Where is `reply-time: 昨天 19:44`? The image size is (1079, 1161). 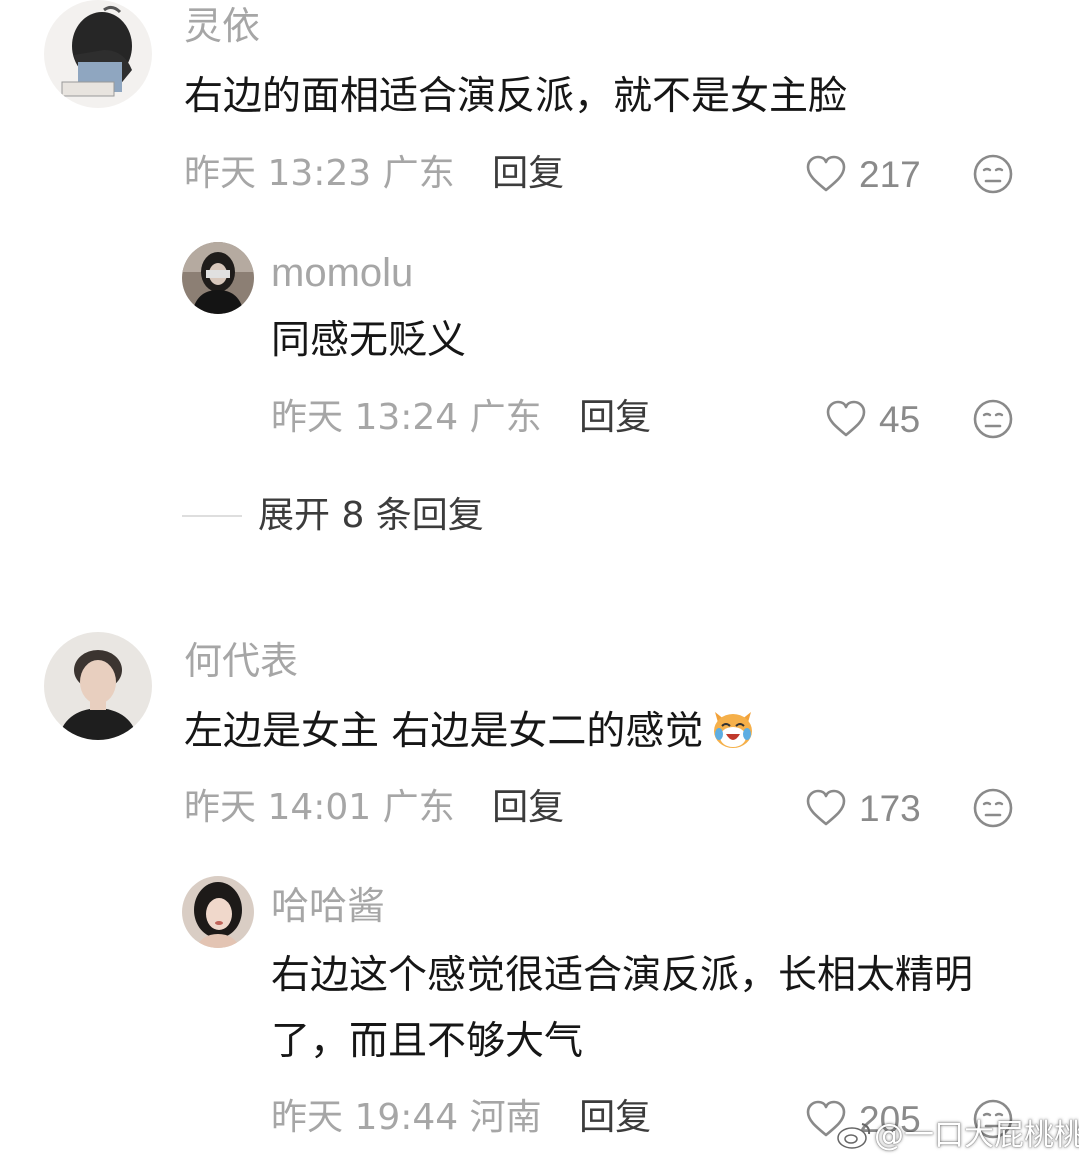 reply-time: 昨天 19:44 is located at coordinates (365, 1117).